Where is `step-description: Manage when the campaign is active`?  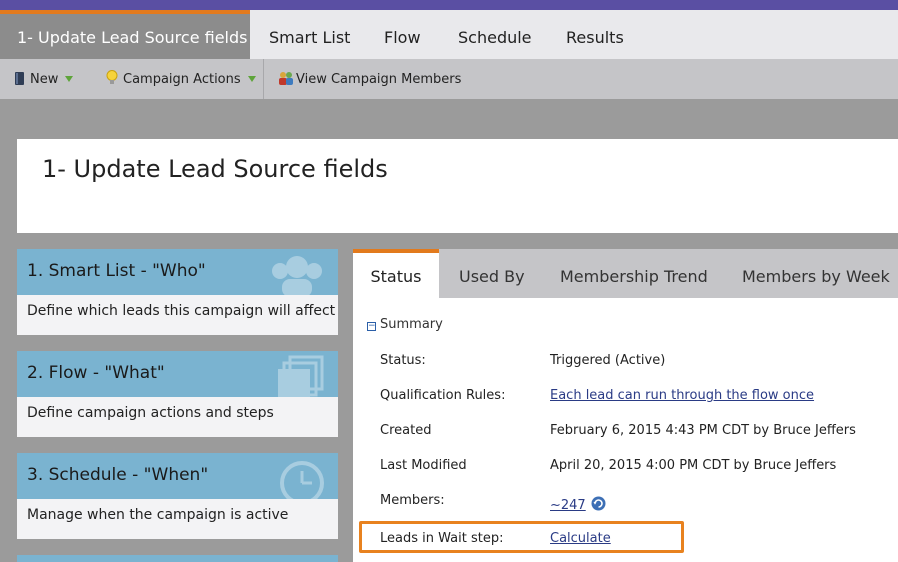 step-description: Manage when the campaign is active is located at coordinates (158, 515).